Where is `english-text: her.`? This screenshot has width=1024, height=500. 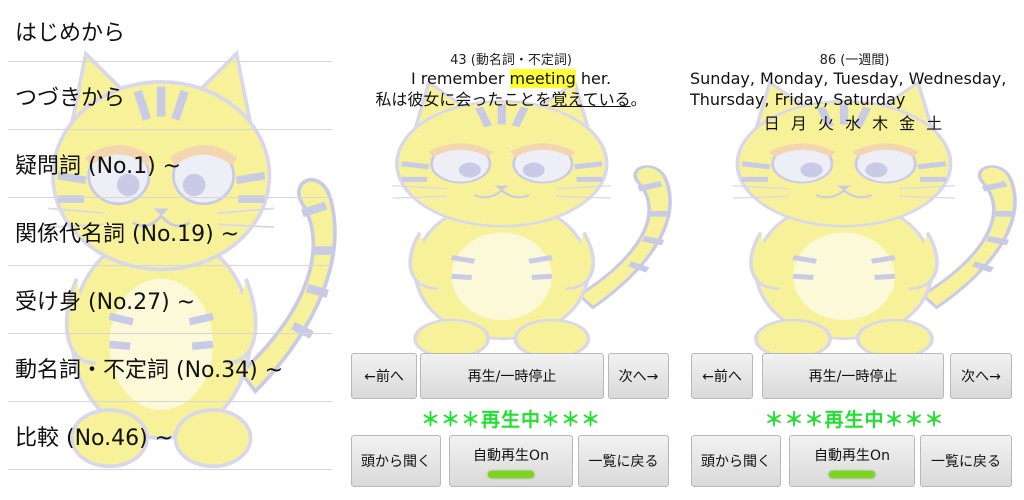
english-text: her. is located at coordinates (593, 78).